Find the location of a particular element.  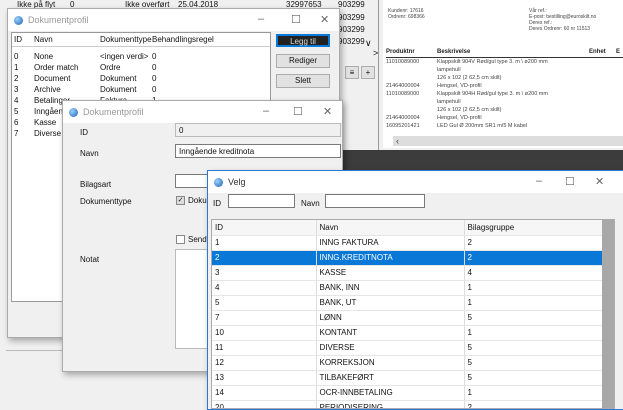

cell: 20 is located at coordinates (264, 404).